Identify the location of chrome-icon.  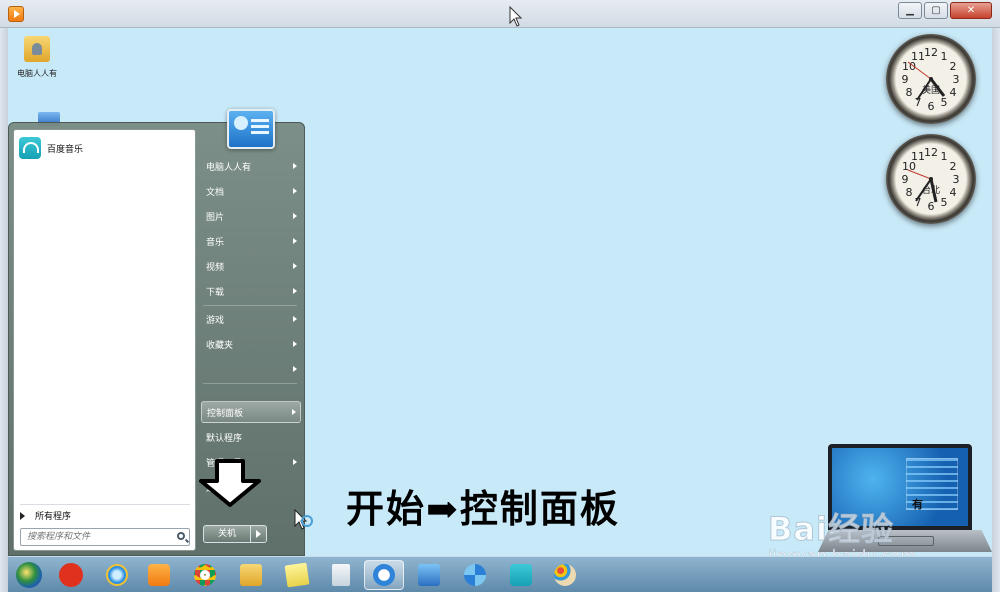
(205, 575).